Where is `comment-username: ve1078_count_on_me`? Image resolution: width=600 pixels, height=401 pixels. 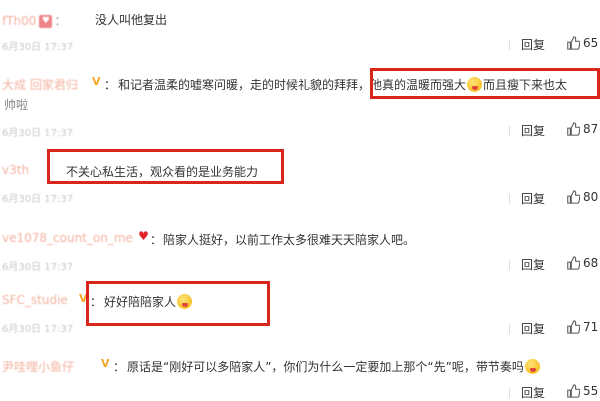 comment-username: ve1078_count_on_me is located at coordinates (67, 238).